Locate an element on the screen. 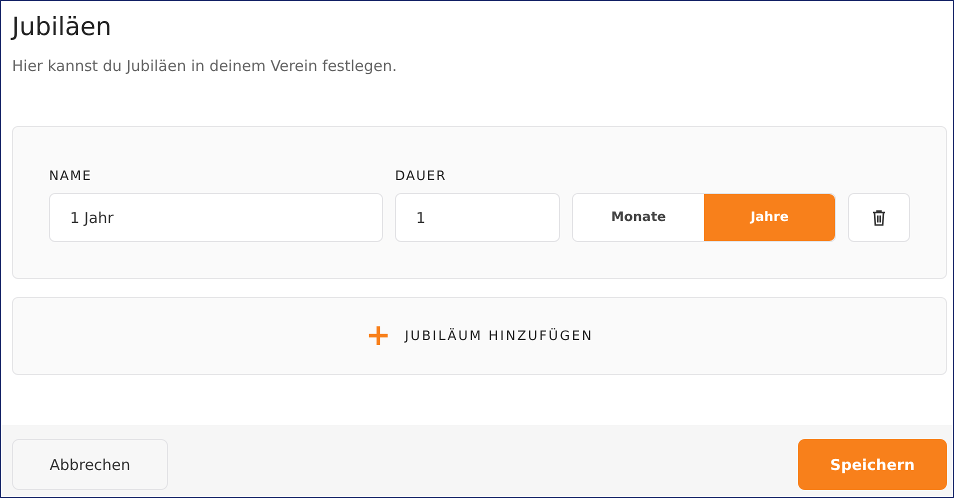  page-title: Jubiläen is located at coordinates (62, 27).